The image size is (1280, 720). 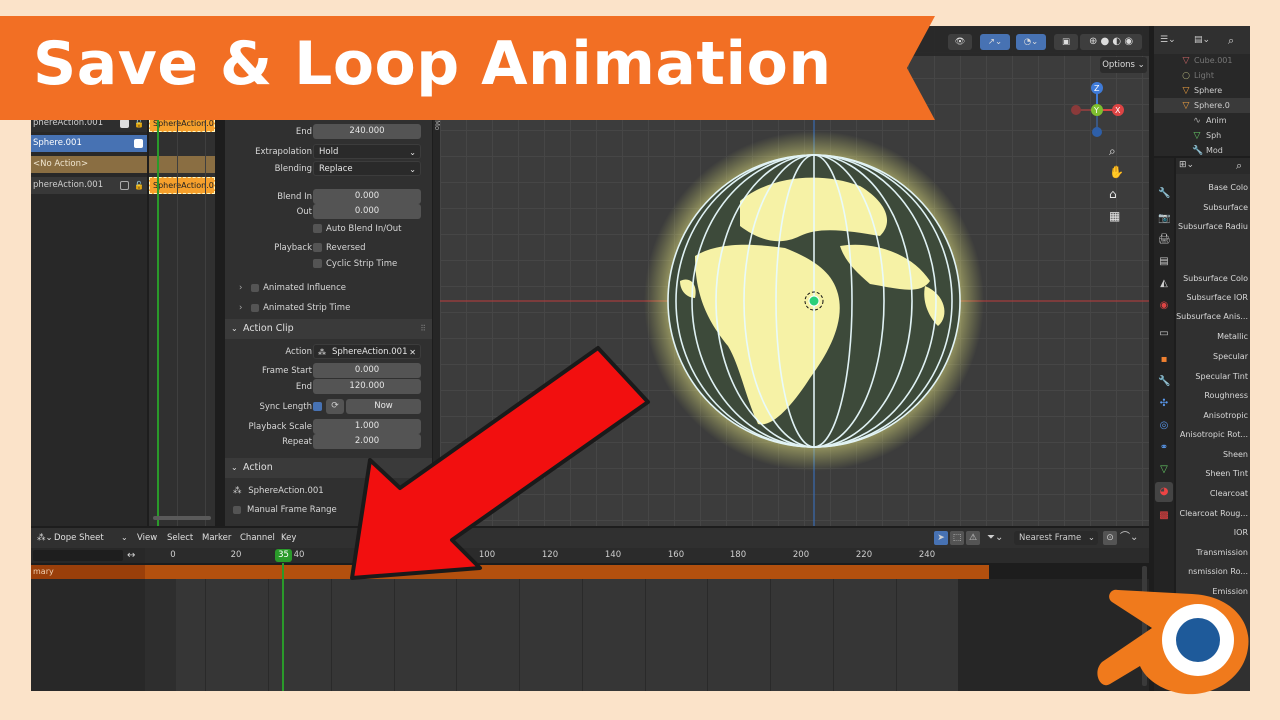 I want to click on outliner-item-modifiers: Mod, so click(x=1214, y=150).